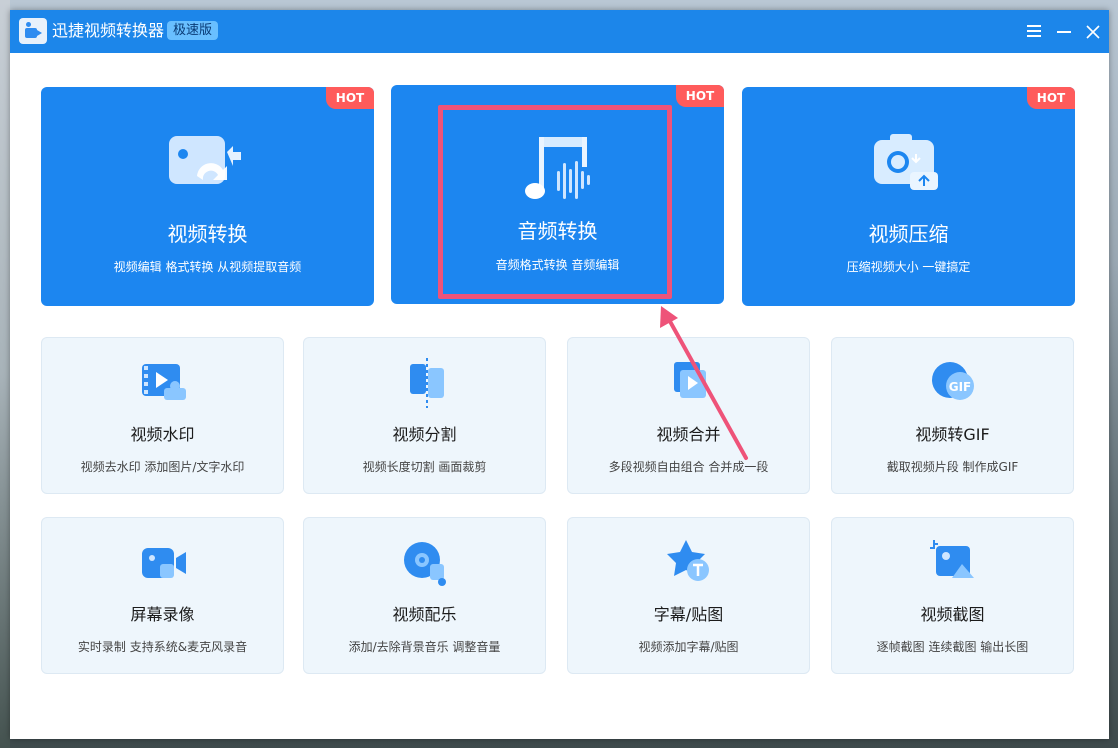 This screenshot has height=748, width=1118. I want to click on annotation-highlight-box, so click(555, 202).